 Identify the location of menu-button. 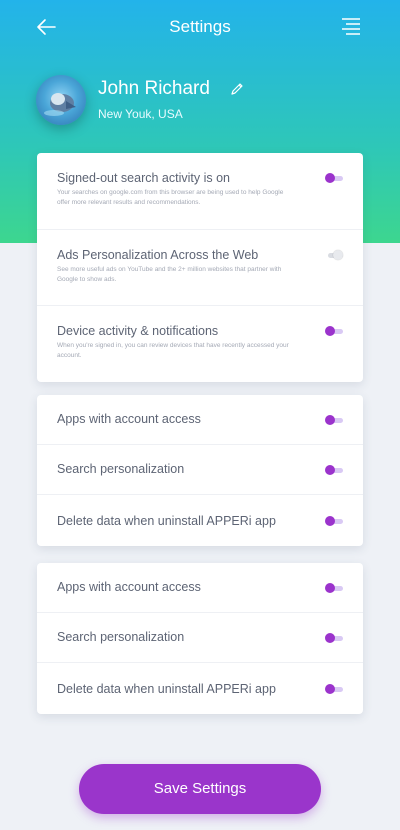
(351, 27).